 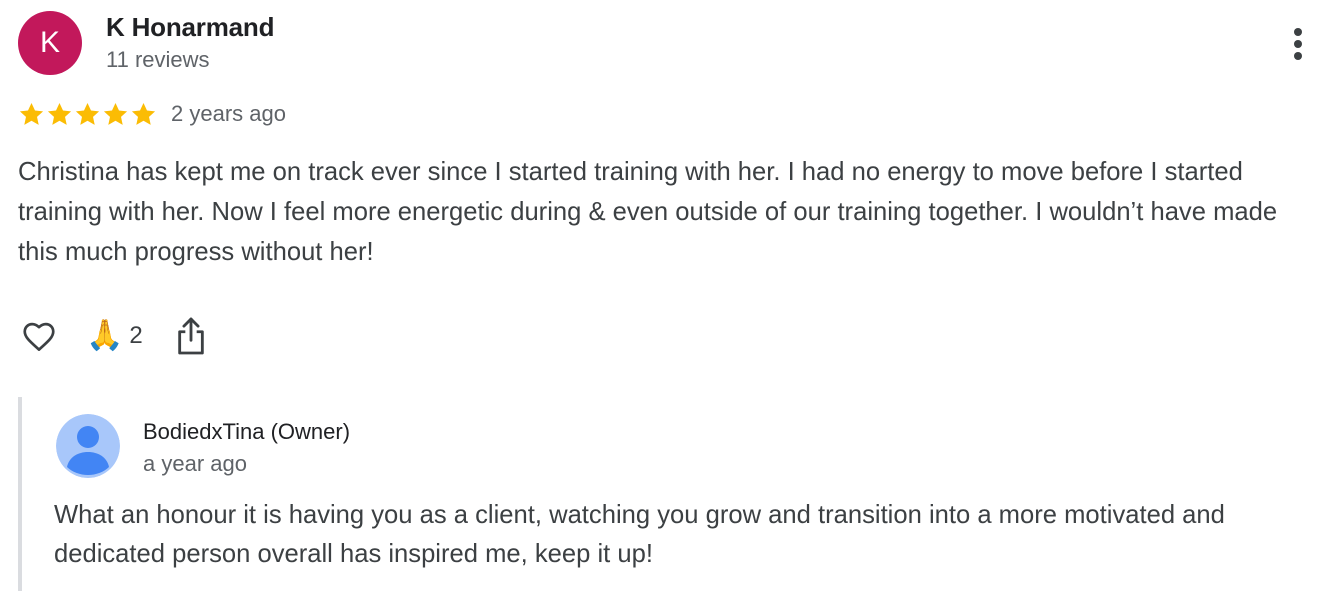 I want to click on heart-outline-icon, so click(x=39, y=336).